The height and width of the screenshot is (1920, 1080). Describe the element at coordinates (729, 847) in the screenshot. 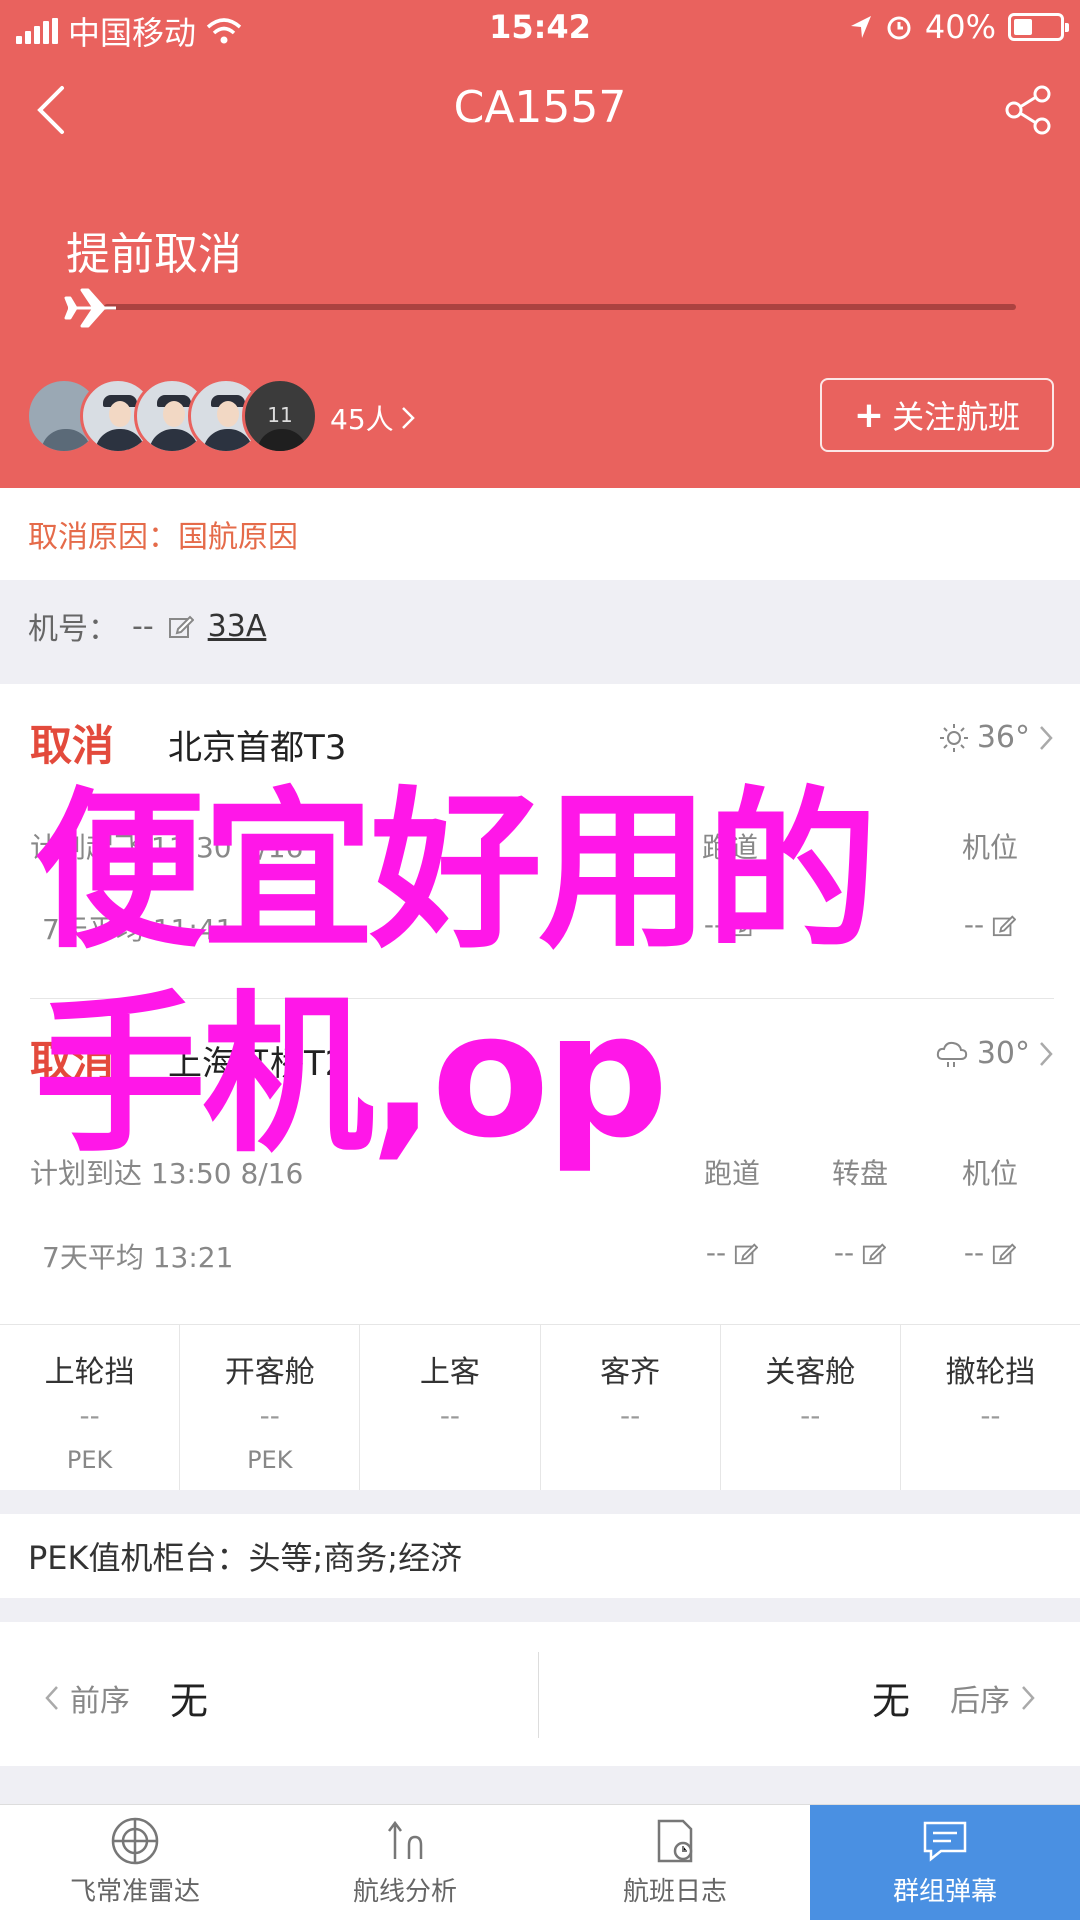

I see `departure-runway-header: 跑道` at that location.